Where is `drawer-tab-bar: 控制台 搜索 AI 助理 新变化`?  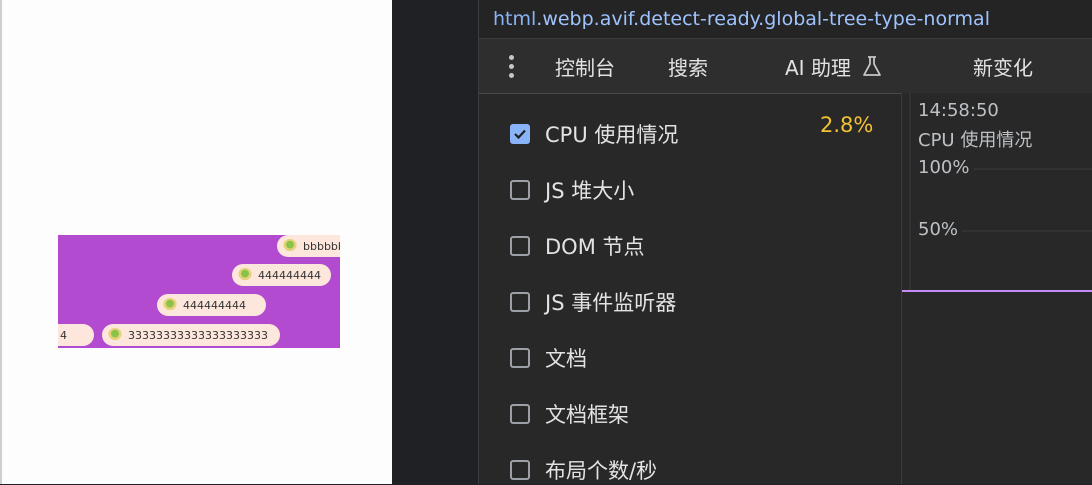
drawer-tab-bar: 控制台 搜索 AI 助理 新变化 is located at coordinates (785, 66).